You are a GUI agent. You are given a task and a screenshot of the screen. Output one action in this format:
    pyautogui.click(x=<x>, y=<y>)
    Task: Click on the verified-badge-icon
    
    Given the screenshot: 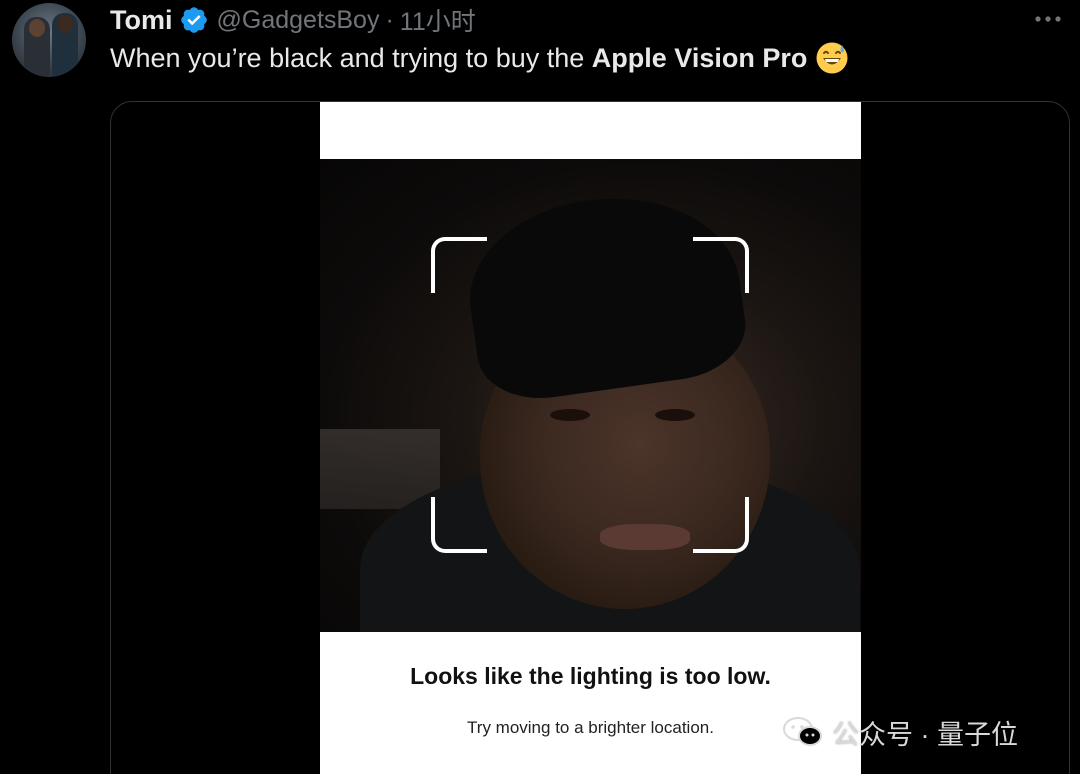 What is the action you would take?
    pyautogui.click(x=194, y=20)
    